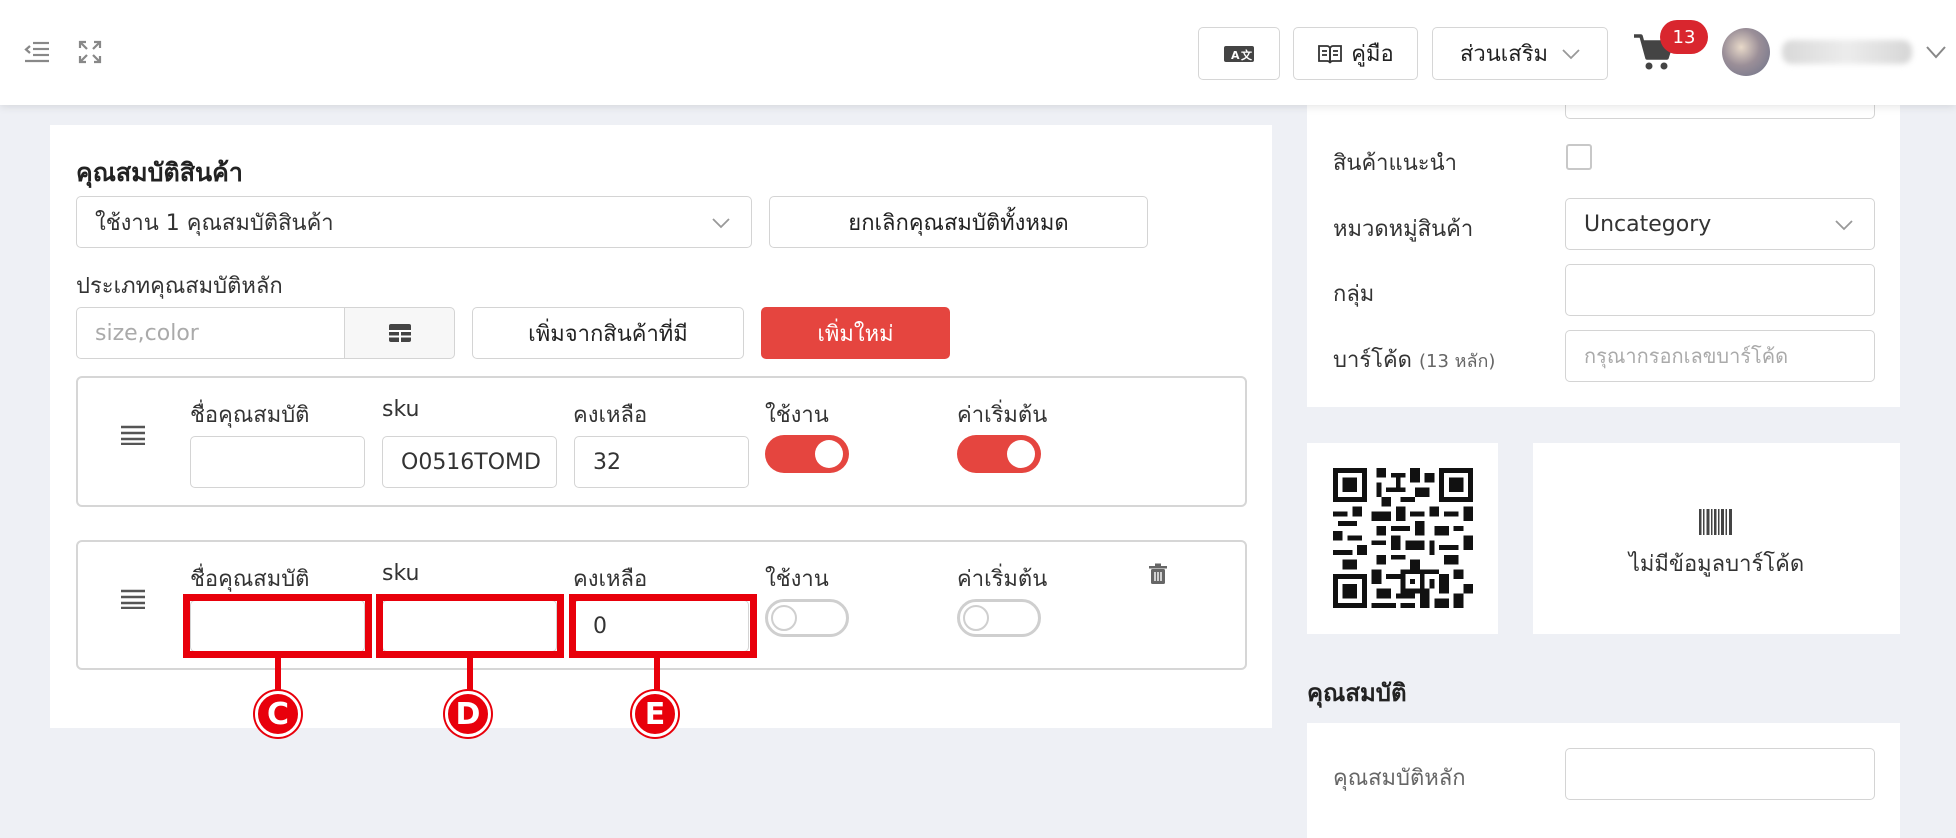 This screenshot has height=838, width=1956. I want to click on callout-e: E, so click(655, 714).